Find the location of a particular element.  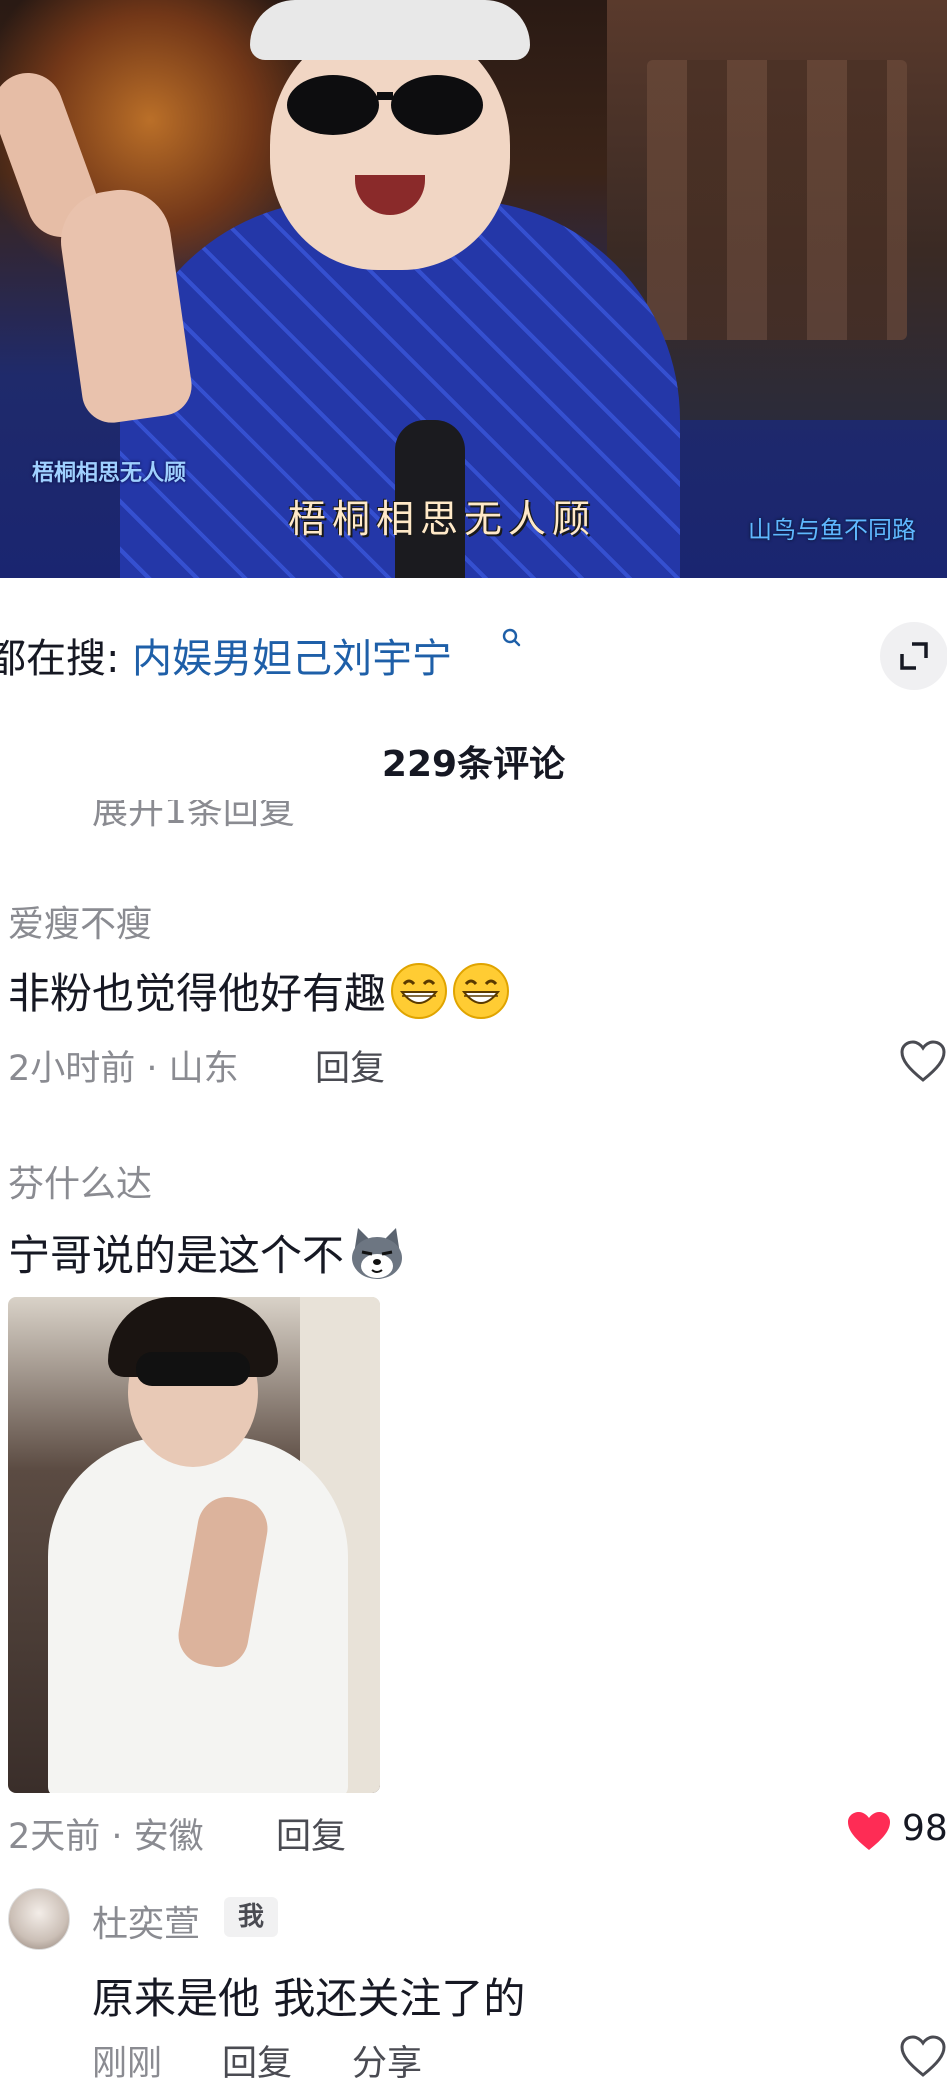

like-heart-filled-icon is located at coordinates (869, 1832).